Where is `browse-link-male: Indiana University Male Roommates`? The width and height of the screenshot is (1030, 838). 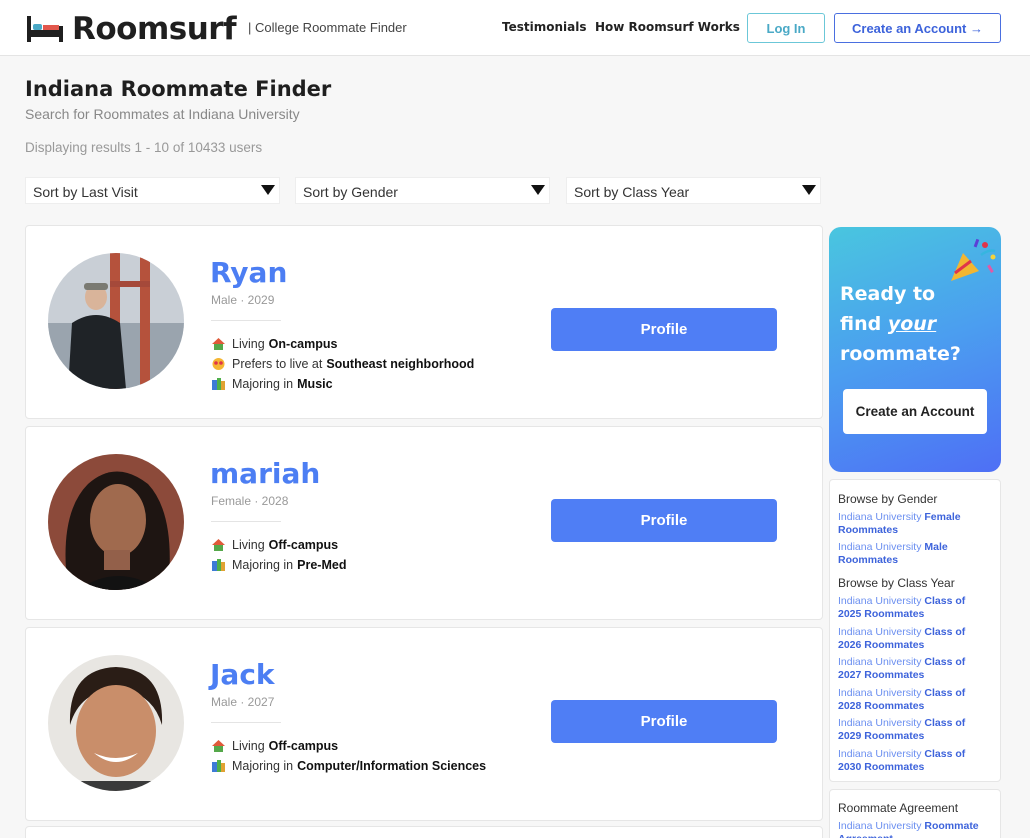
browse-link-male: Indiana University Male Roommates is located at coordinates (913, 553).